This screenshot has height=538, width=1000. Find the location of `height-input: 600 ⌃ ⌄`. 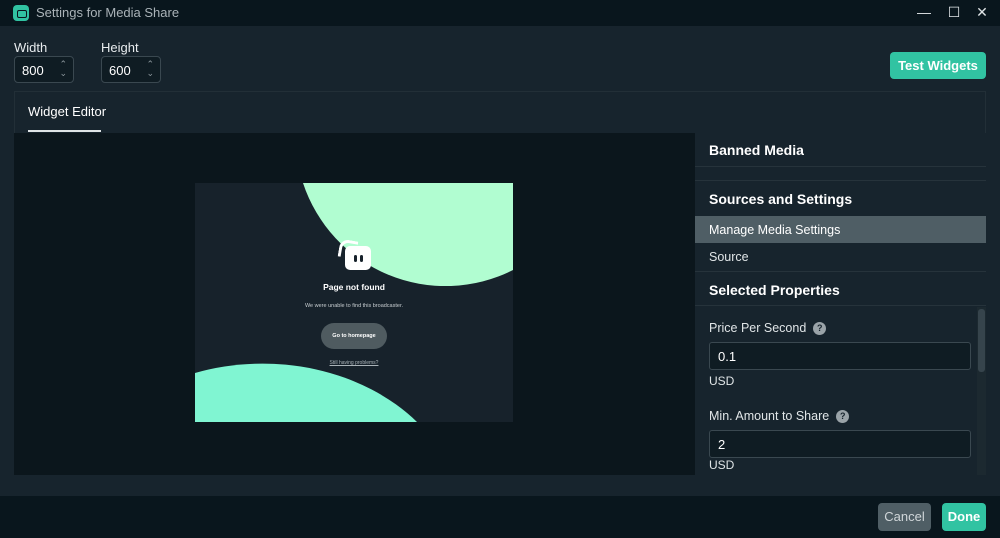

height-input: 600 ⌃ ⌄ is located at coordinates (131, 69).